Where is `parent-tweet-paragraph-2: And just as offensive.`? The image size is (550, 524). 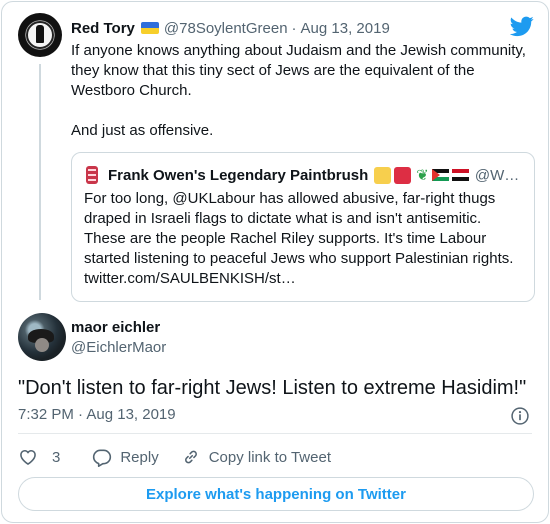 parent-tweet-paragraph-2: And just as offensive. is located at coordinates (142, 130).